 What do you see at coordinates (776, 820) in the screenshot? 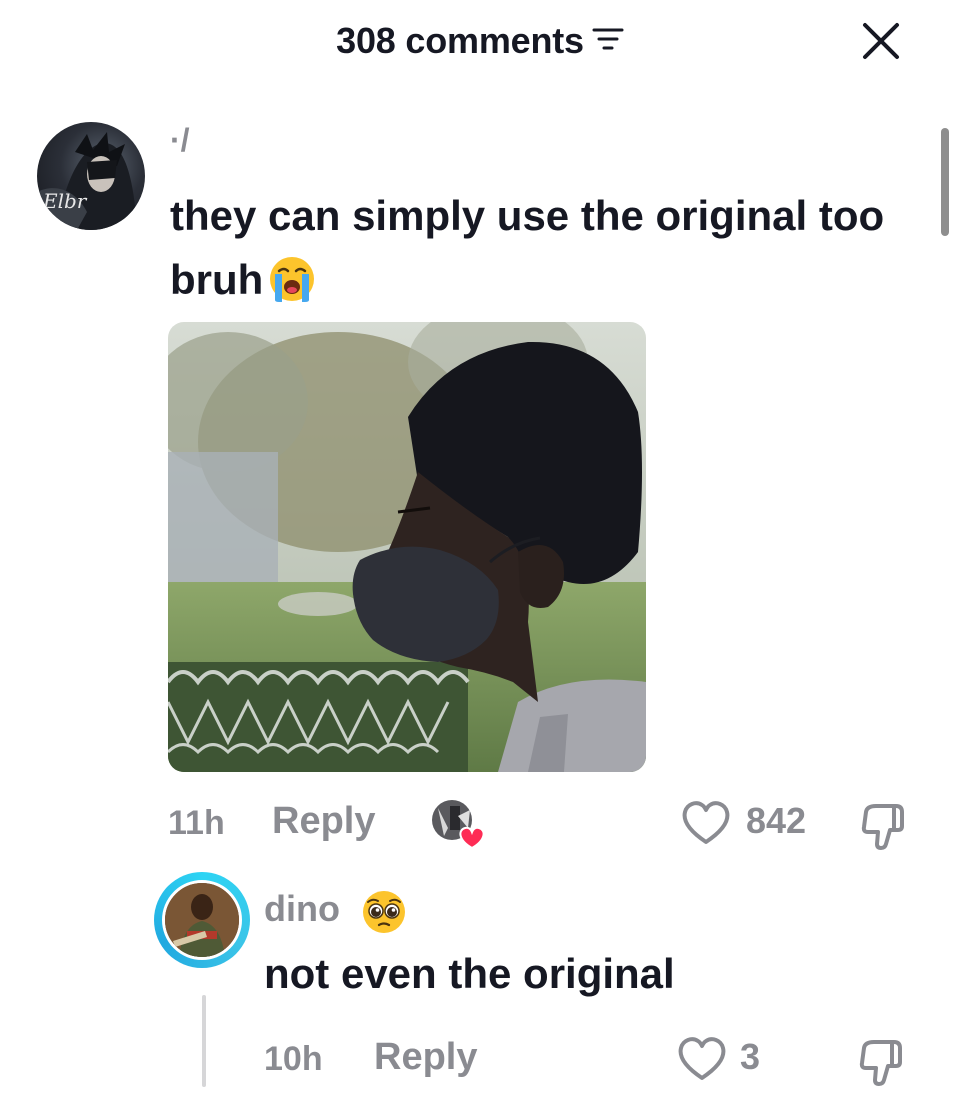
I see `like-count: 842` at bounding box center [776, 820].